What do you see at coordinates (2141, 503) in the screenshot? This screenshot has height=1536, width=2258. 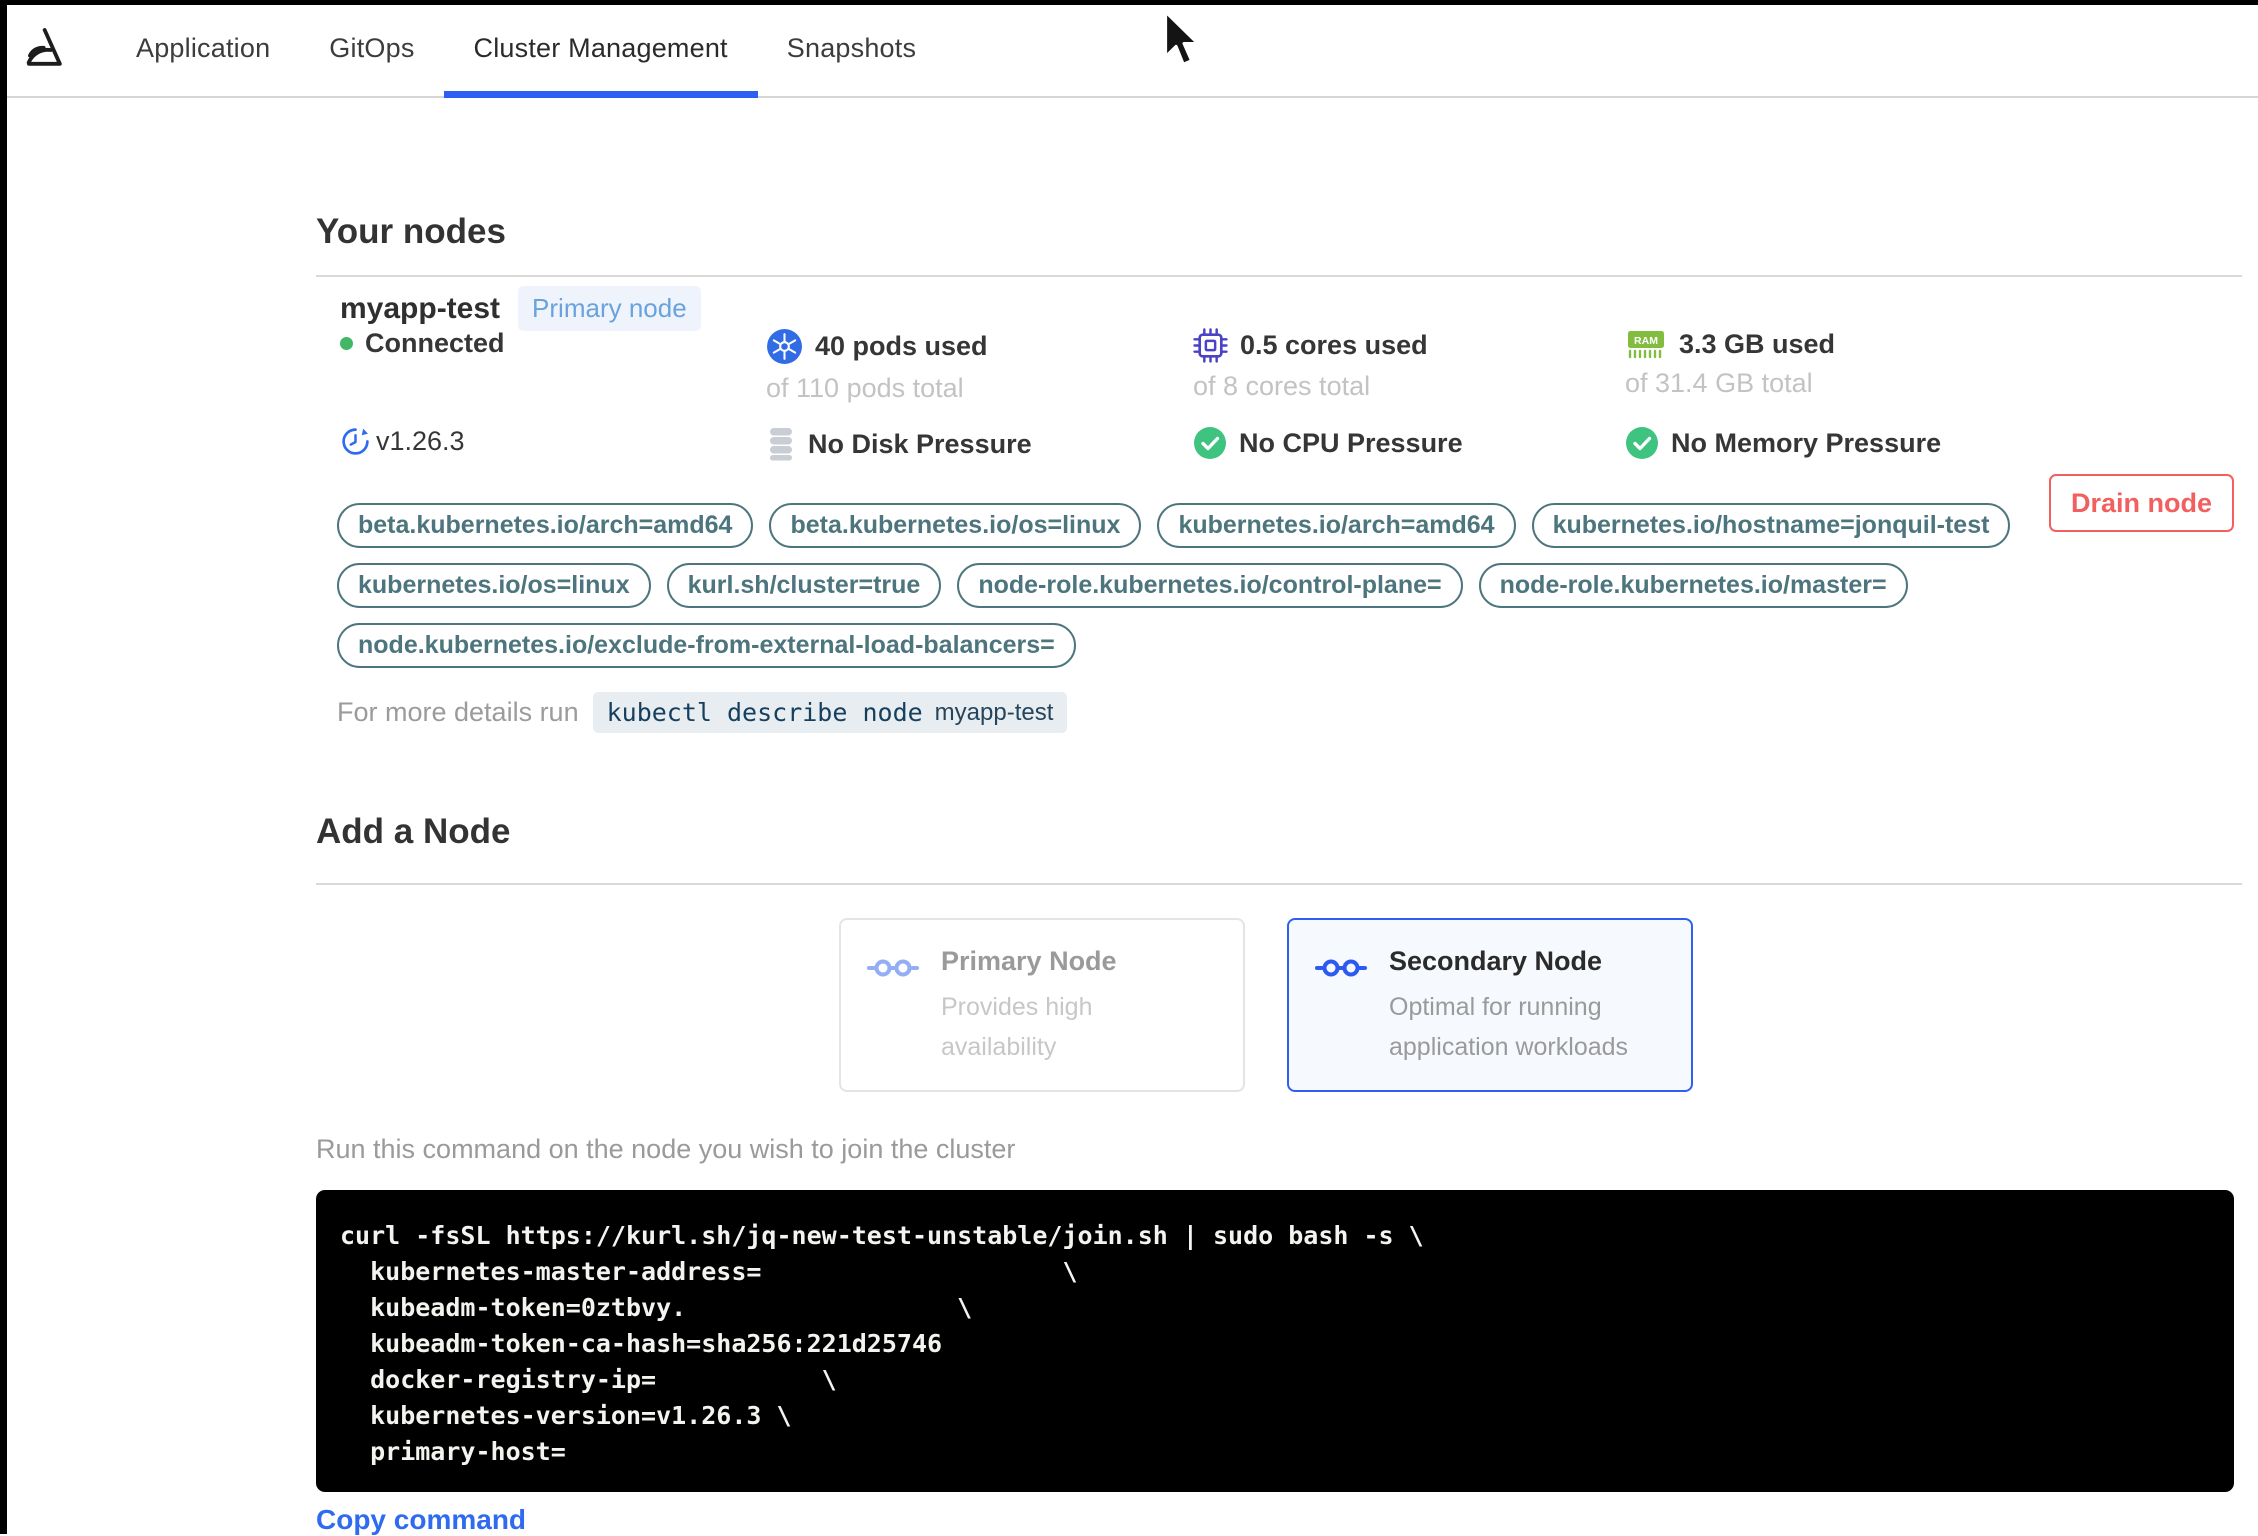 I see `drain-node-button: Drain node` at bounding box center [2141, 503].